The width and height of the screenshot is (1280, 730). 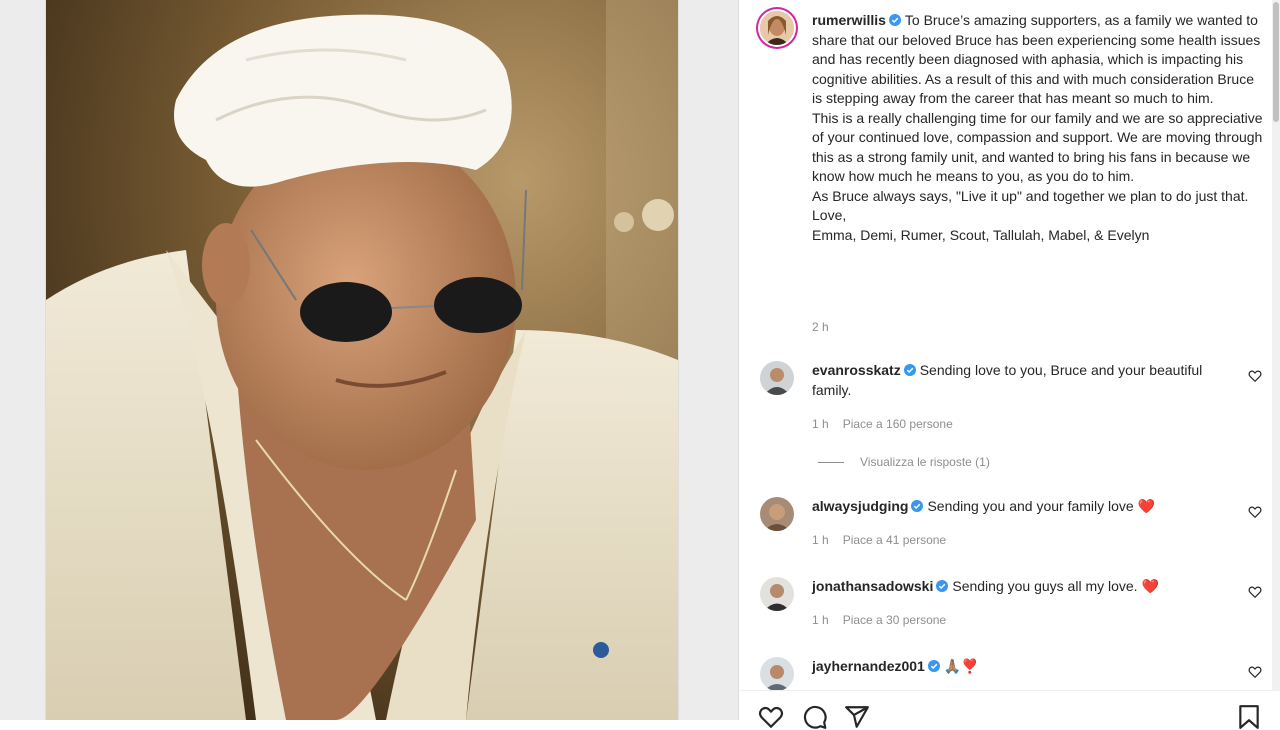 What do you see at coordinates (898, 424) in the screenshot?
I see `comment-likes: Piace a 160 persone` at bounding box center [898, 424].